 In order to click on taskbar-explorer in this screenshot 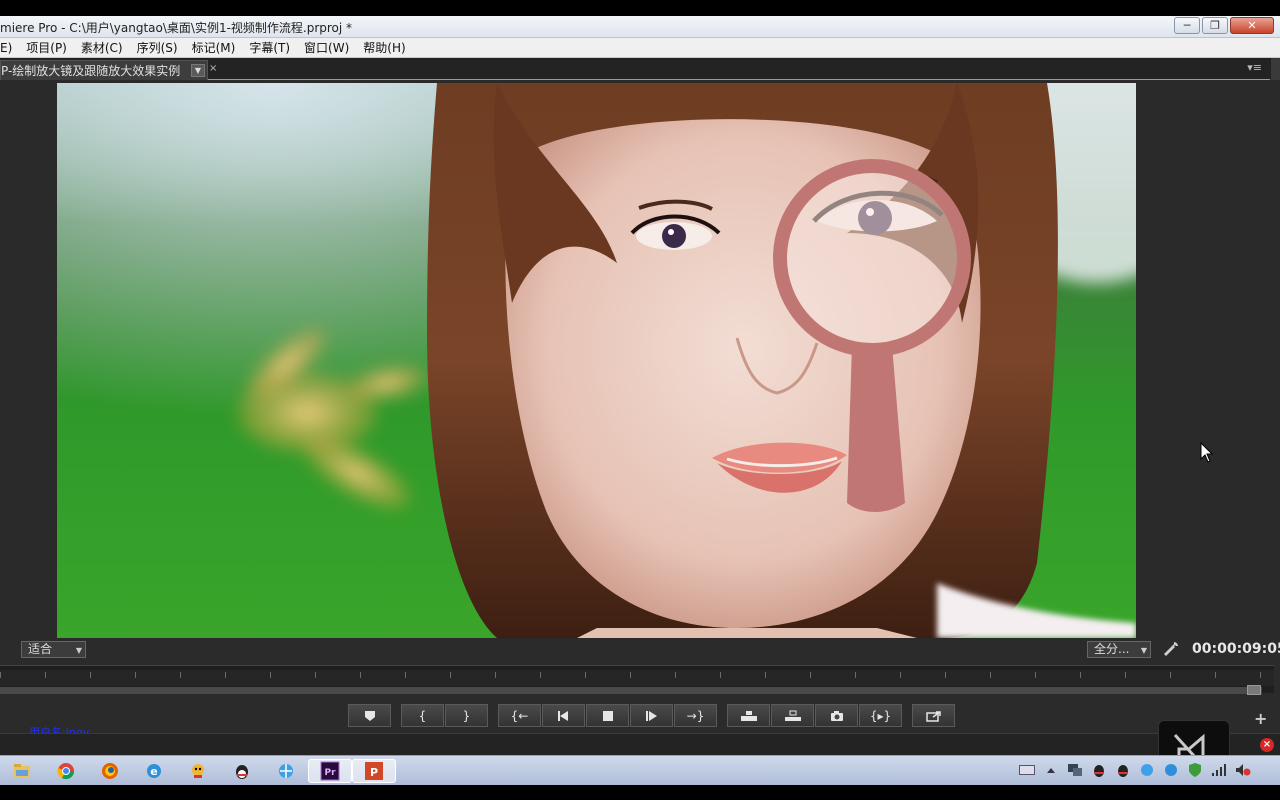, I will do `click(22, 771)`.